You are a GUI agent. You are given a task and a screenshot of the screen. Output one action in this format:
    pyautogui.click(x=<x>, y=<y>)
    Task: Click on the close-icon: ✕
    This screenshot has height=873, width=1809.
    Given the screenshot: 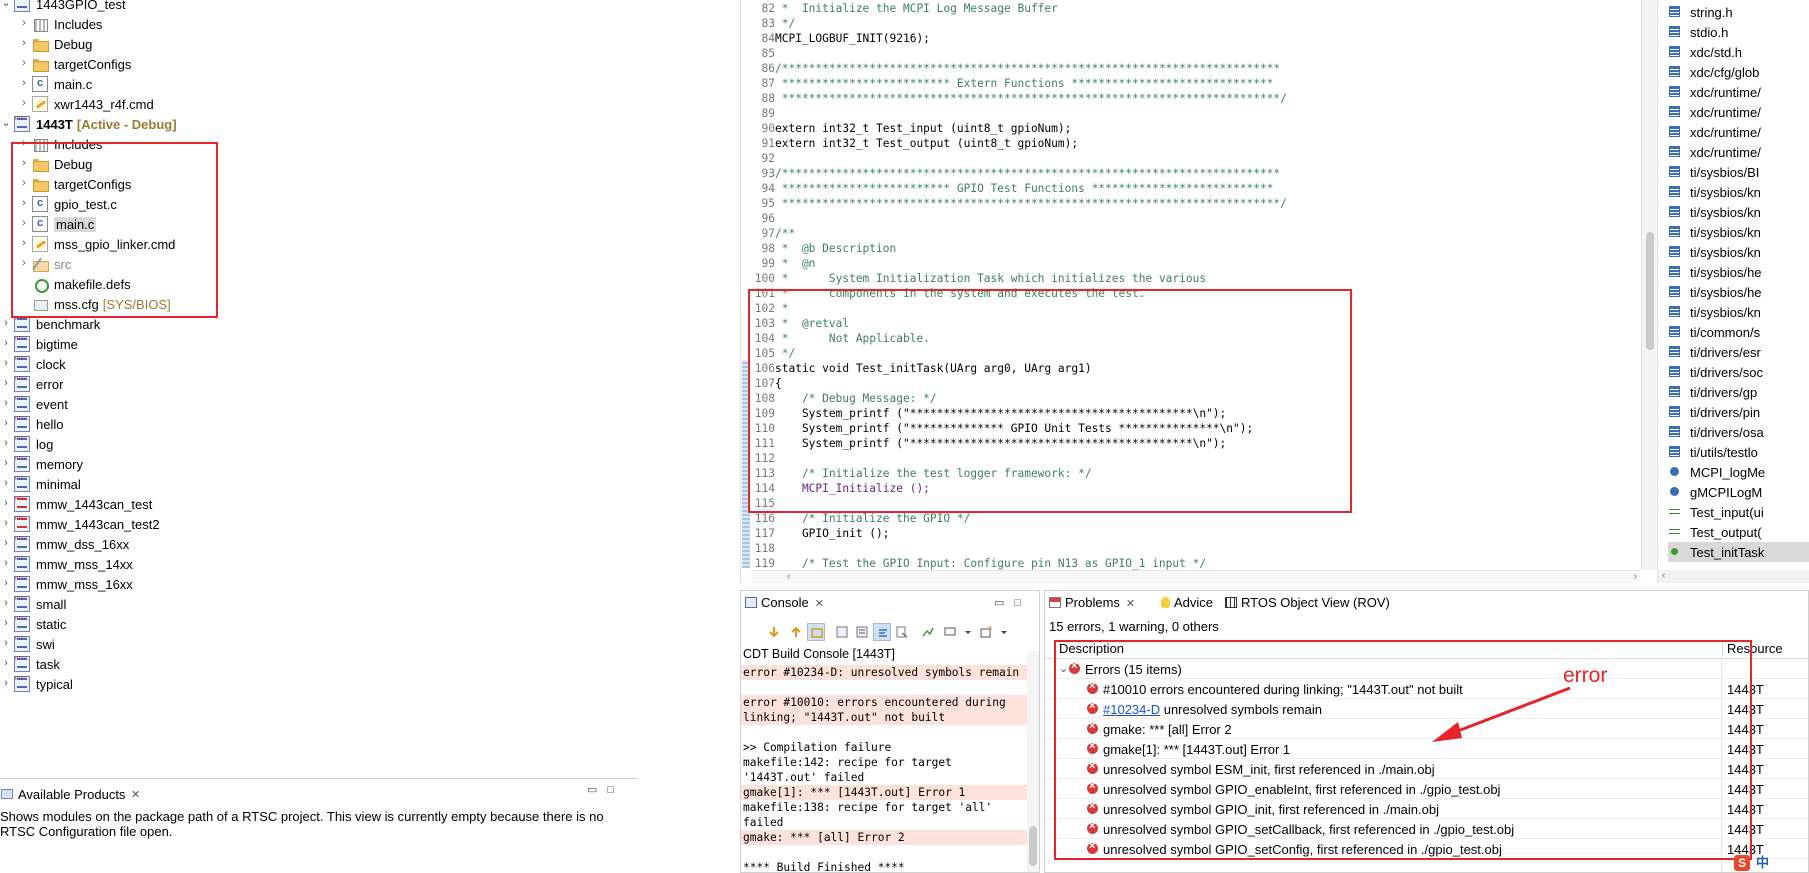 What is the action you would take?
    pyautogui.click(x=819, y=604)
    